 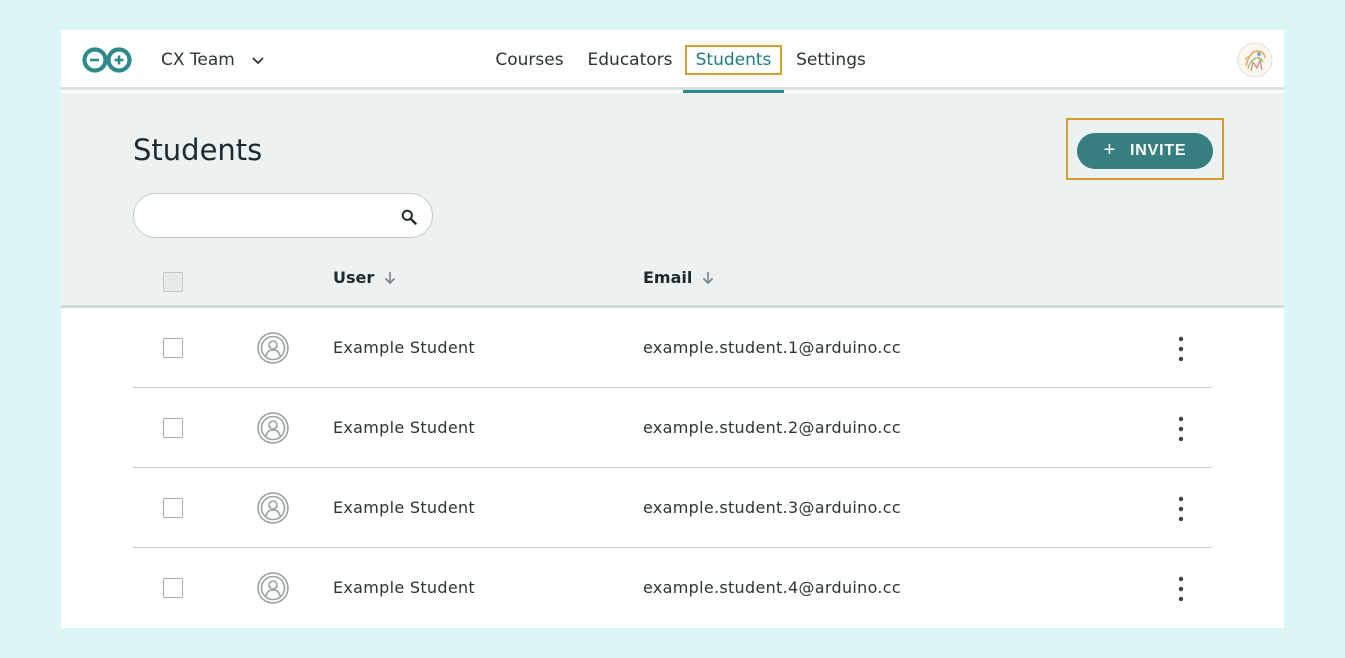 What do you see at coordinates (1158, 150) in the screenshot?
I see `invite-label: INVITE` at bounding box center [1158, 150].